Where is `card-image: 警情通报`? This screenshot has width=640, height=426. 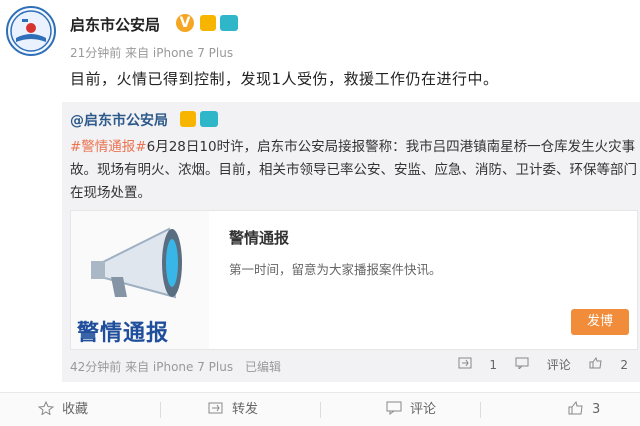 card-image: 警情通报 is located at coordinates (140, 280).